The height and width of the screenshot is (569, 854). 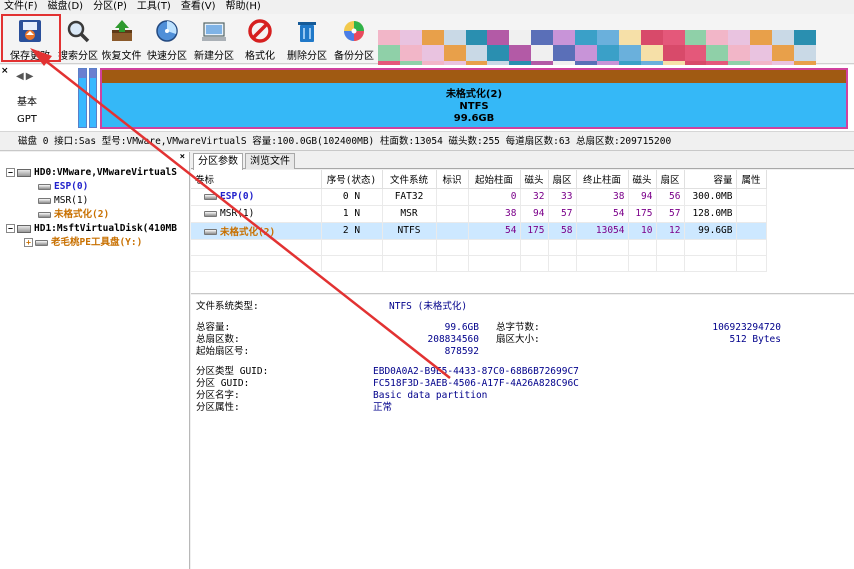 What do you see at coordinates (409, 197) in the screenshot?
I see `row-fs: FAT32` at bounding box center [409, 197].